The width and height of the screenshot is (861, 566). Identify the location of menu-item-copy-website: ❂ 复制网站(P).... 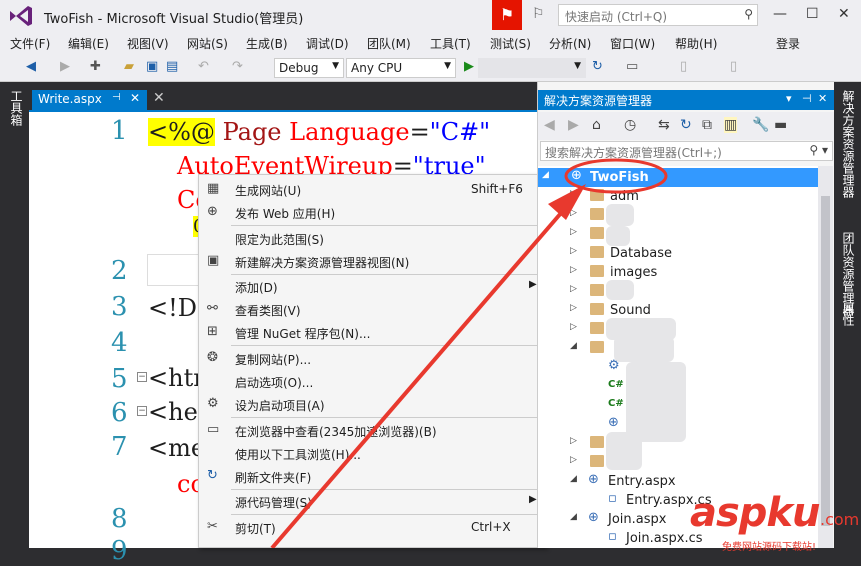
(372, 358).